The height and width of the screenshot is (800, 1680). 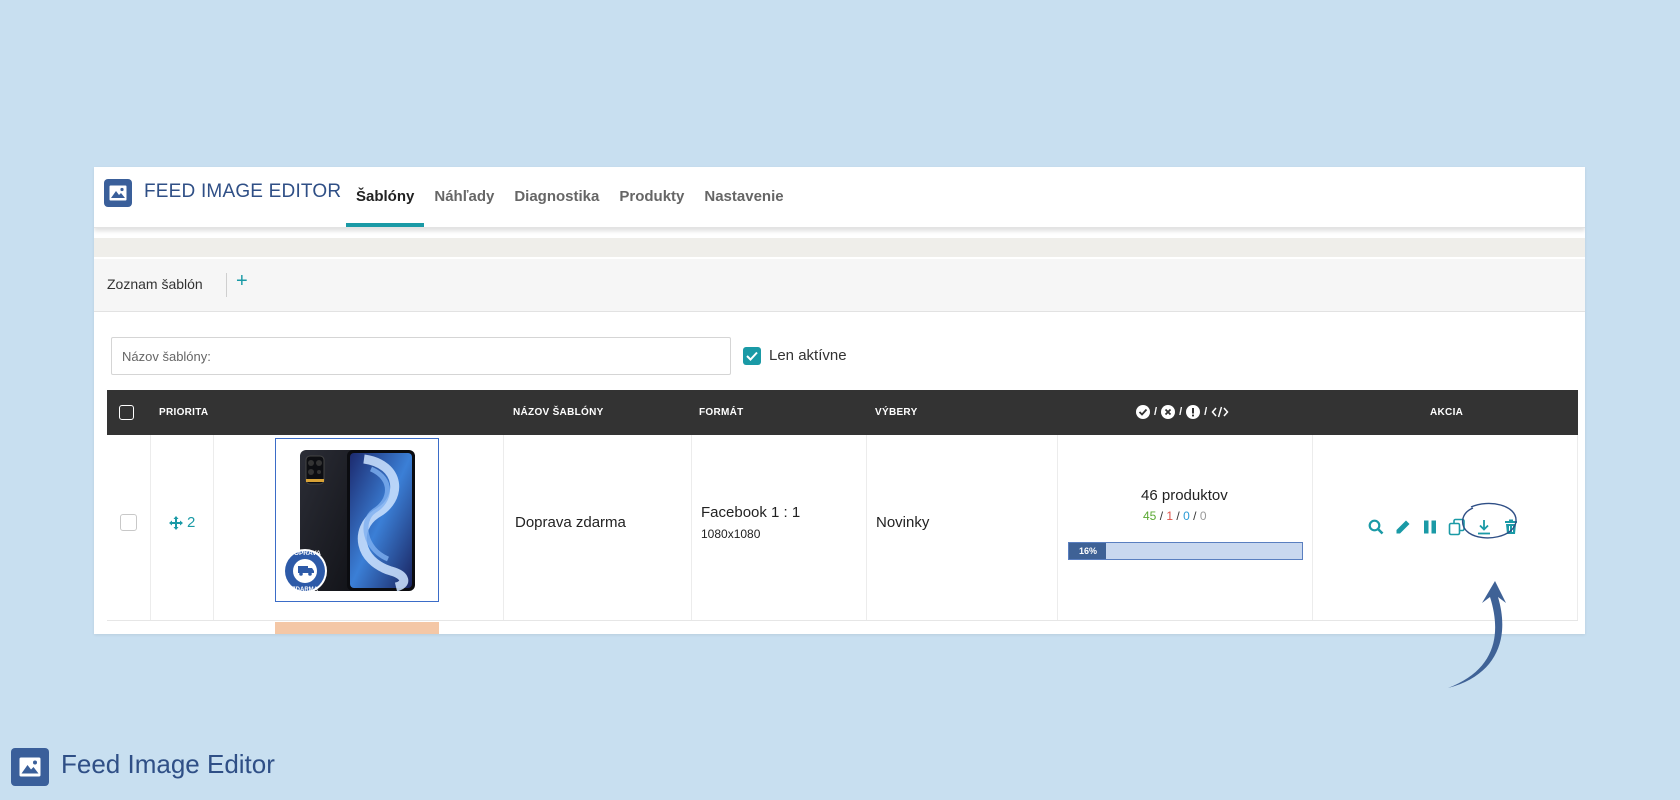 I want to click on edit-icon, so click(x=1402, y=526).